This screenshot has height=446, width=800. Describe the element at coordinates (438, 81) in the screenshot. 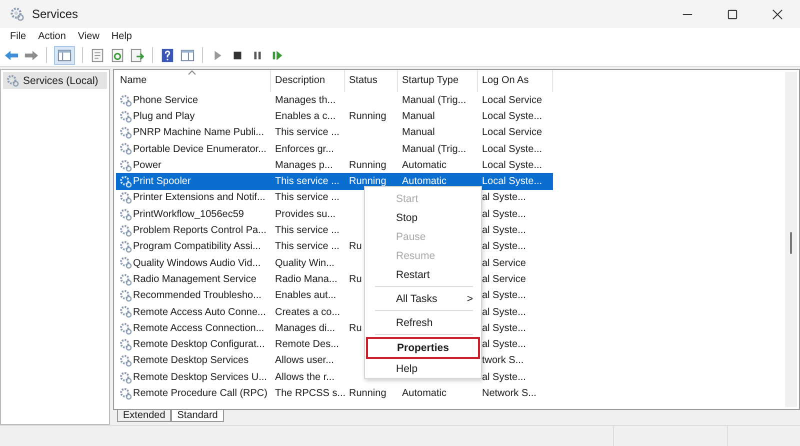

I see `column-header: Startup Type` at that location.